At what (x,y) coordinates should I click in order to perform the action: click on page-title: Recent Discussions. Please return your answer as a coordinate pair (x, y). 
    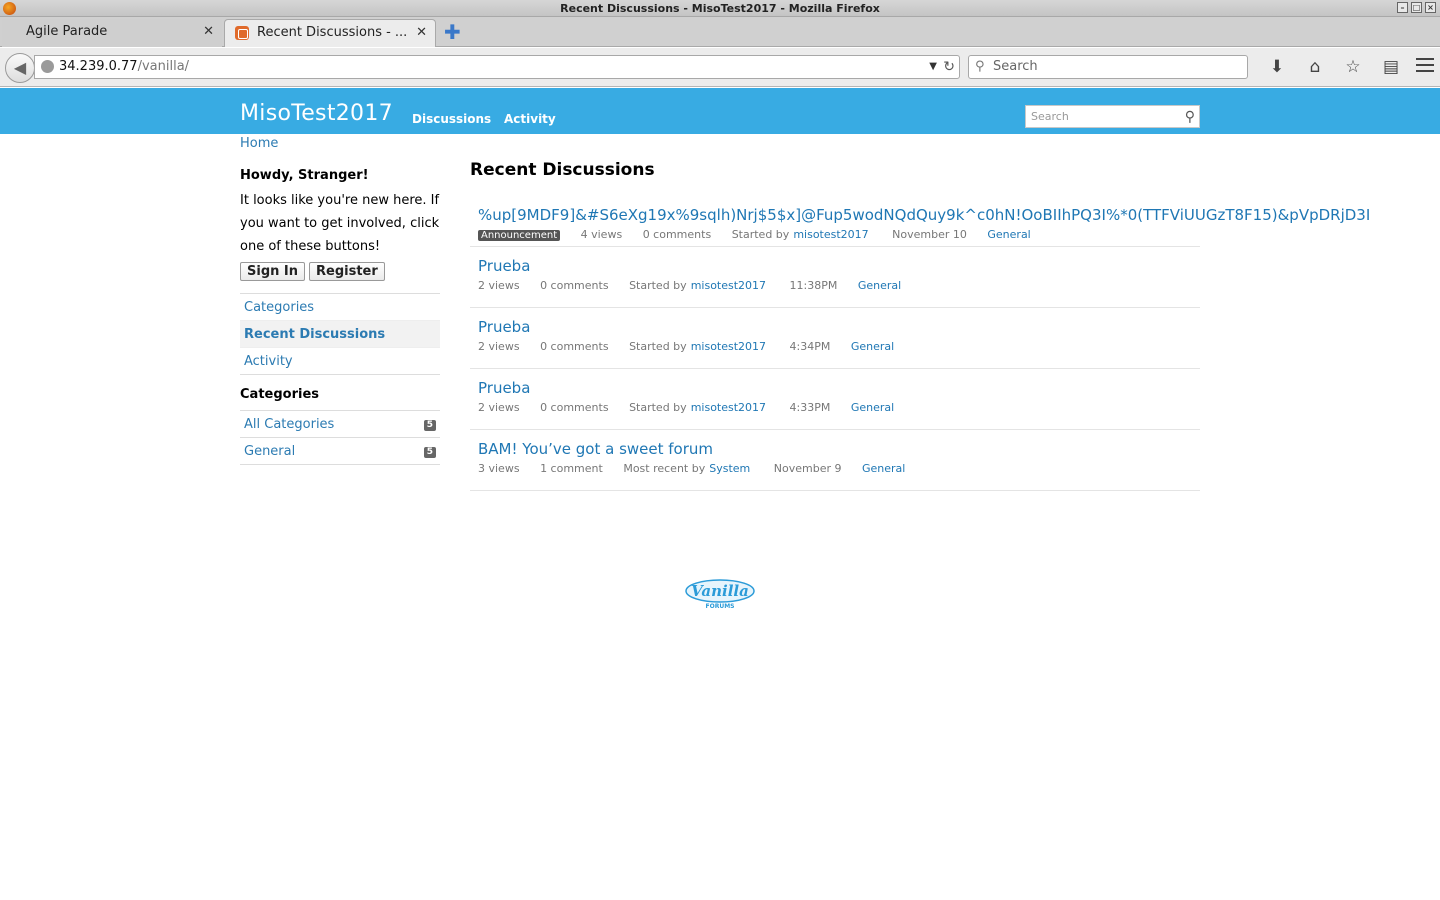
    Looking at the image, I should click on (562, 170).